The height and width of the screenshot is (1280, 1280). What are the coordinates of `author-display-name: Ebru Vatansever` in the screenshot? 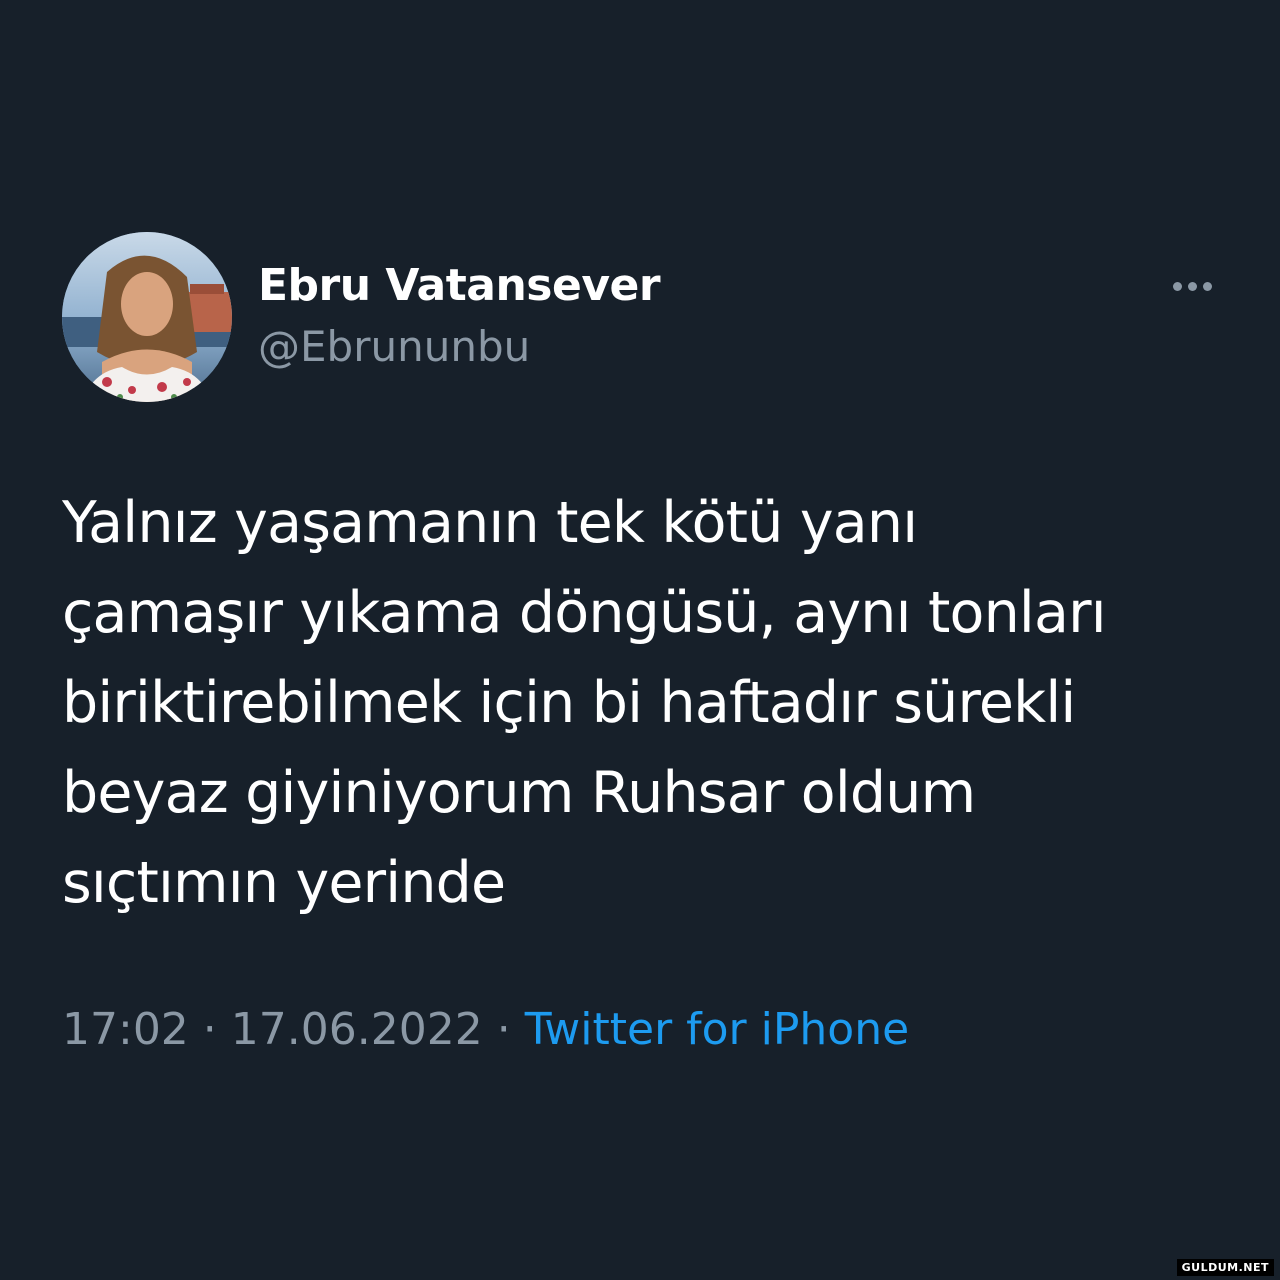 It's located at (459, 285).